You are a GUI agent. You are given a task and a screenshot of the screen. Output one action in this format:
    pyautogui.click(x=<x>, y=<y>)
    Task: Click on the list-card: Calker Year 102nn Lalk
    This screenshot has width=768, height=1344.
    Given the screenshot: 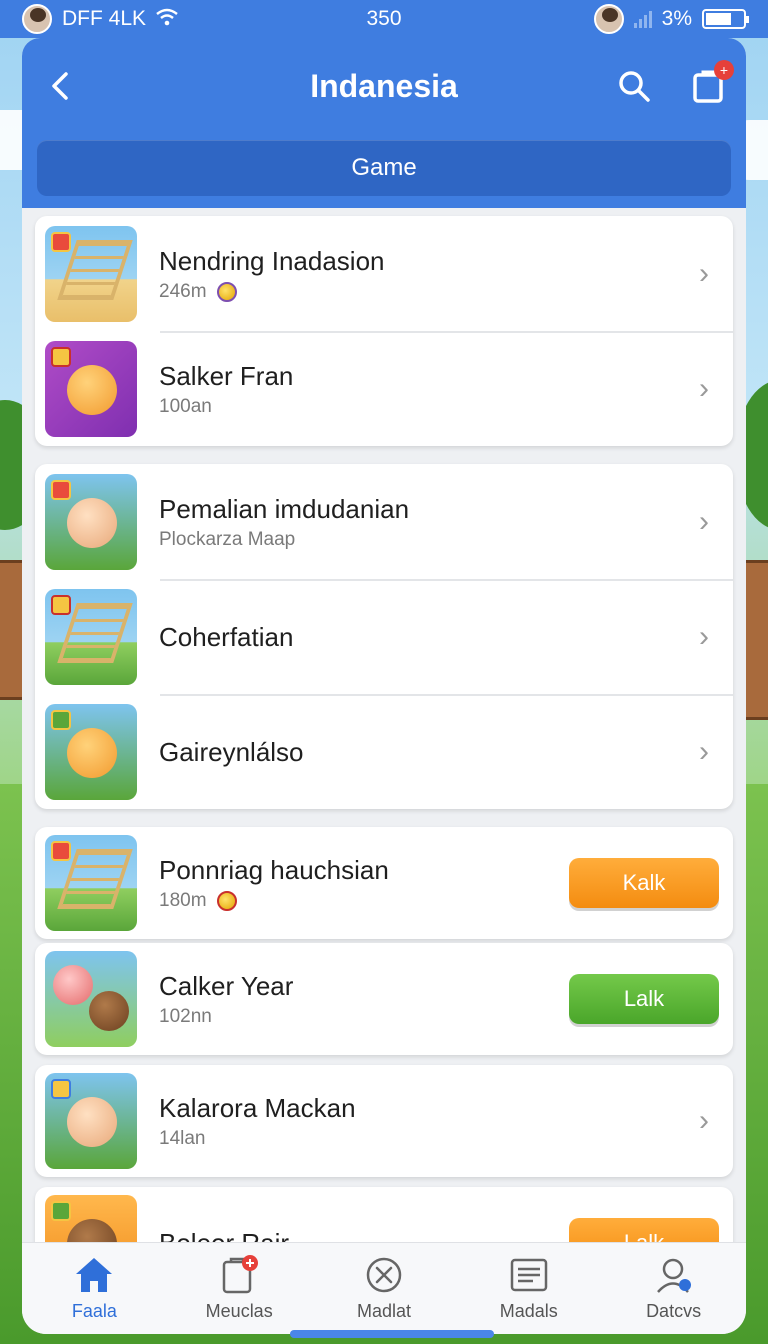 What is the action you would take?
    pyautogui.click(x=384, y=999)
    